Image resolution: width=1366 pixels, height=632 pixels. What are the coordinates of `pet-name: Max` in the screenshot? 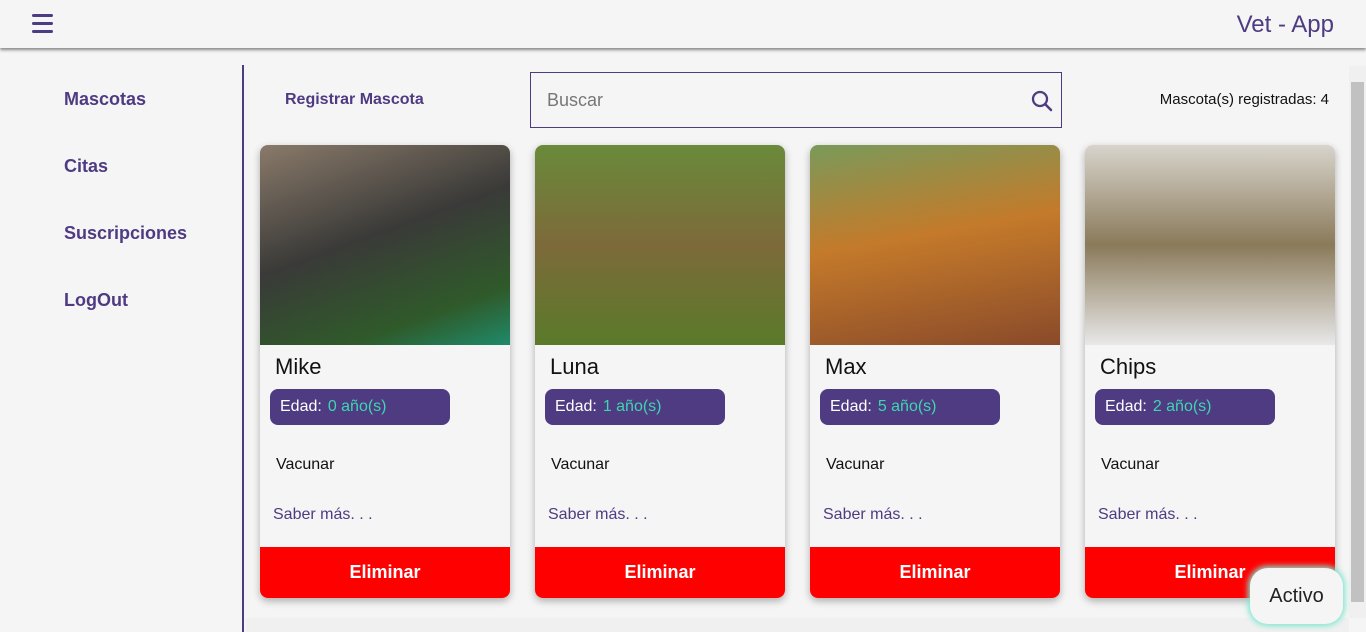 It's located at (846, 366).